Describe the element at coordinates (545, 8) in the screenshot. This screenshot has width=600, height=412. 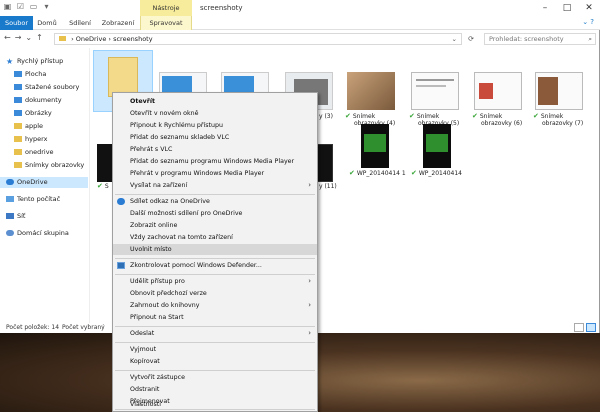
I see `minimize-icon: –` at that location.